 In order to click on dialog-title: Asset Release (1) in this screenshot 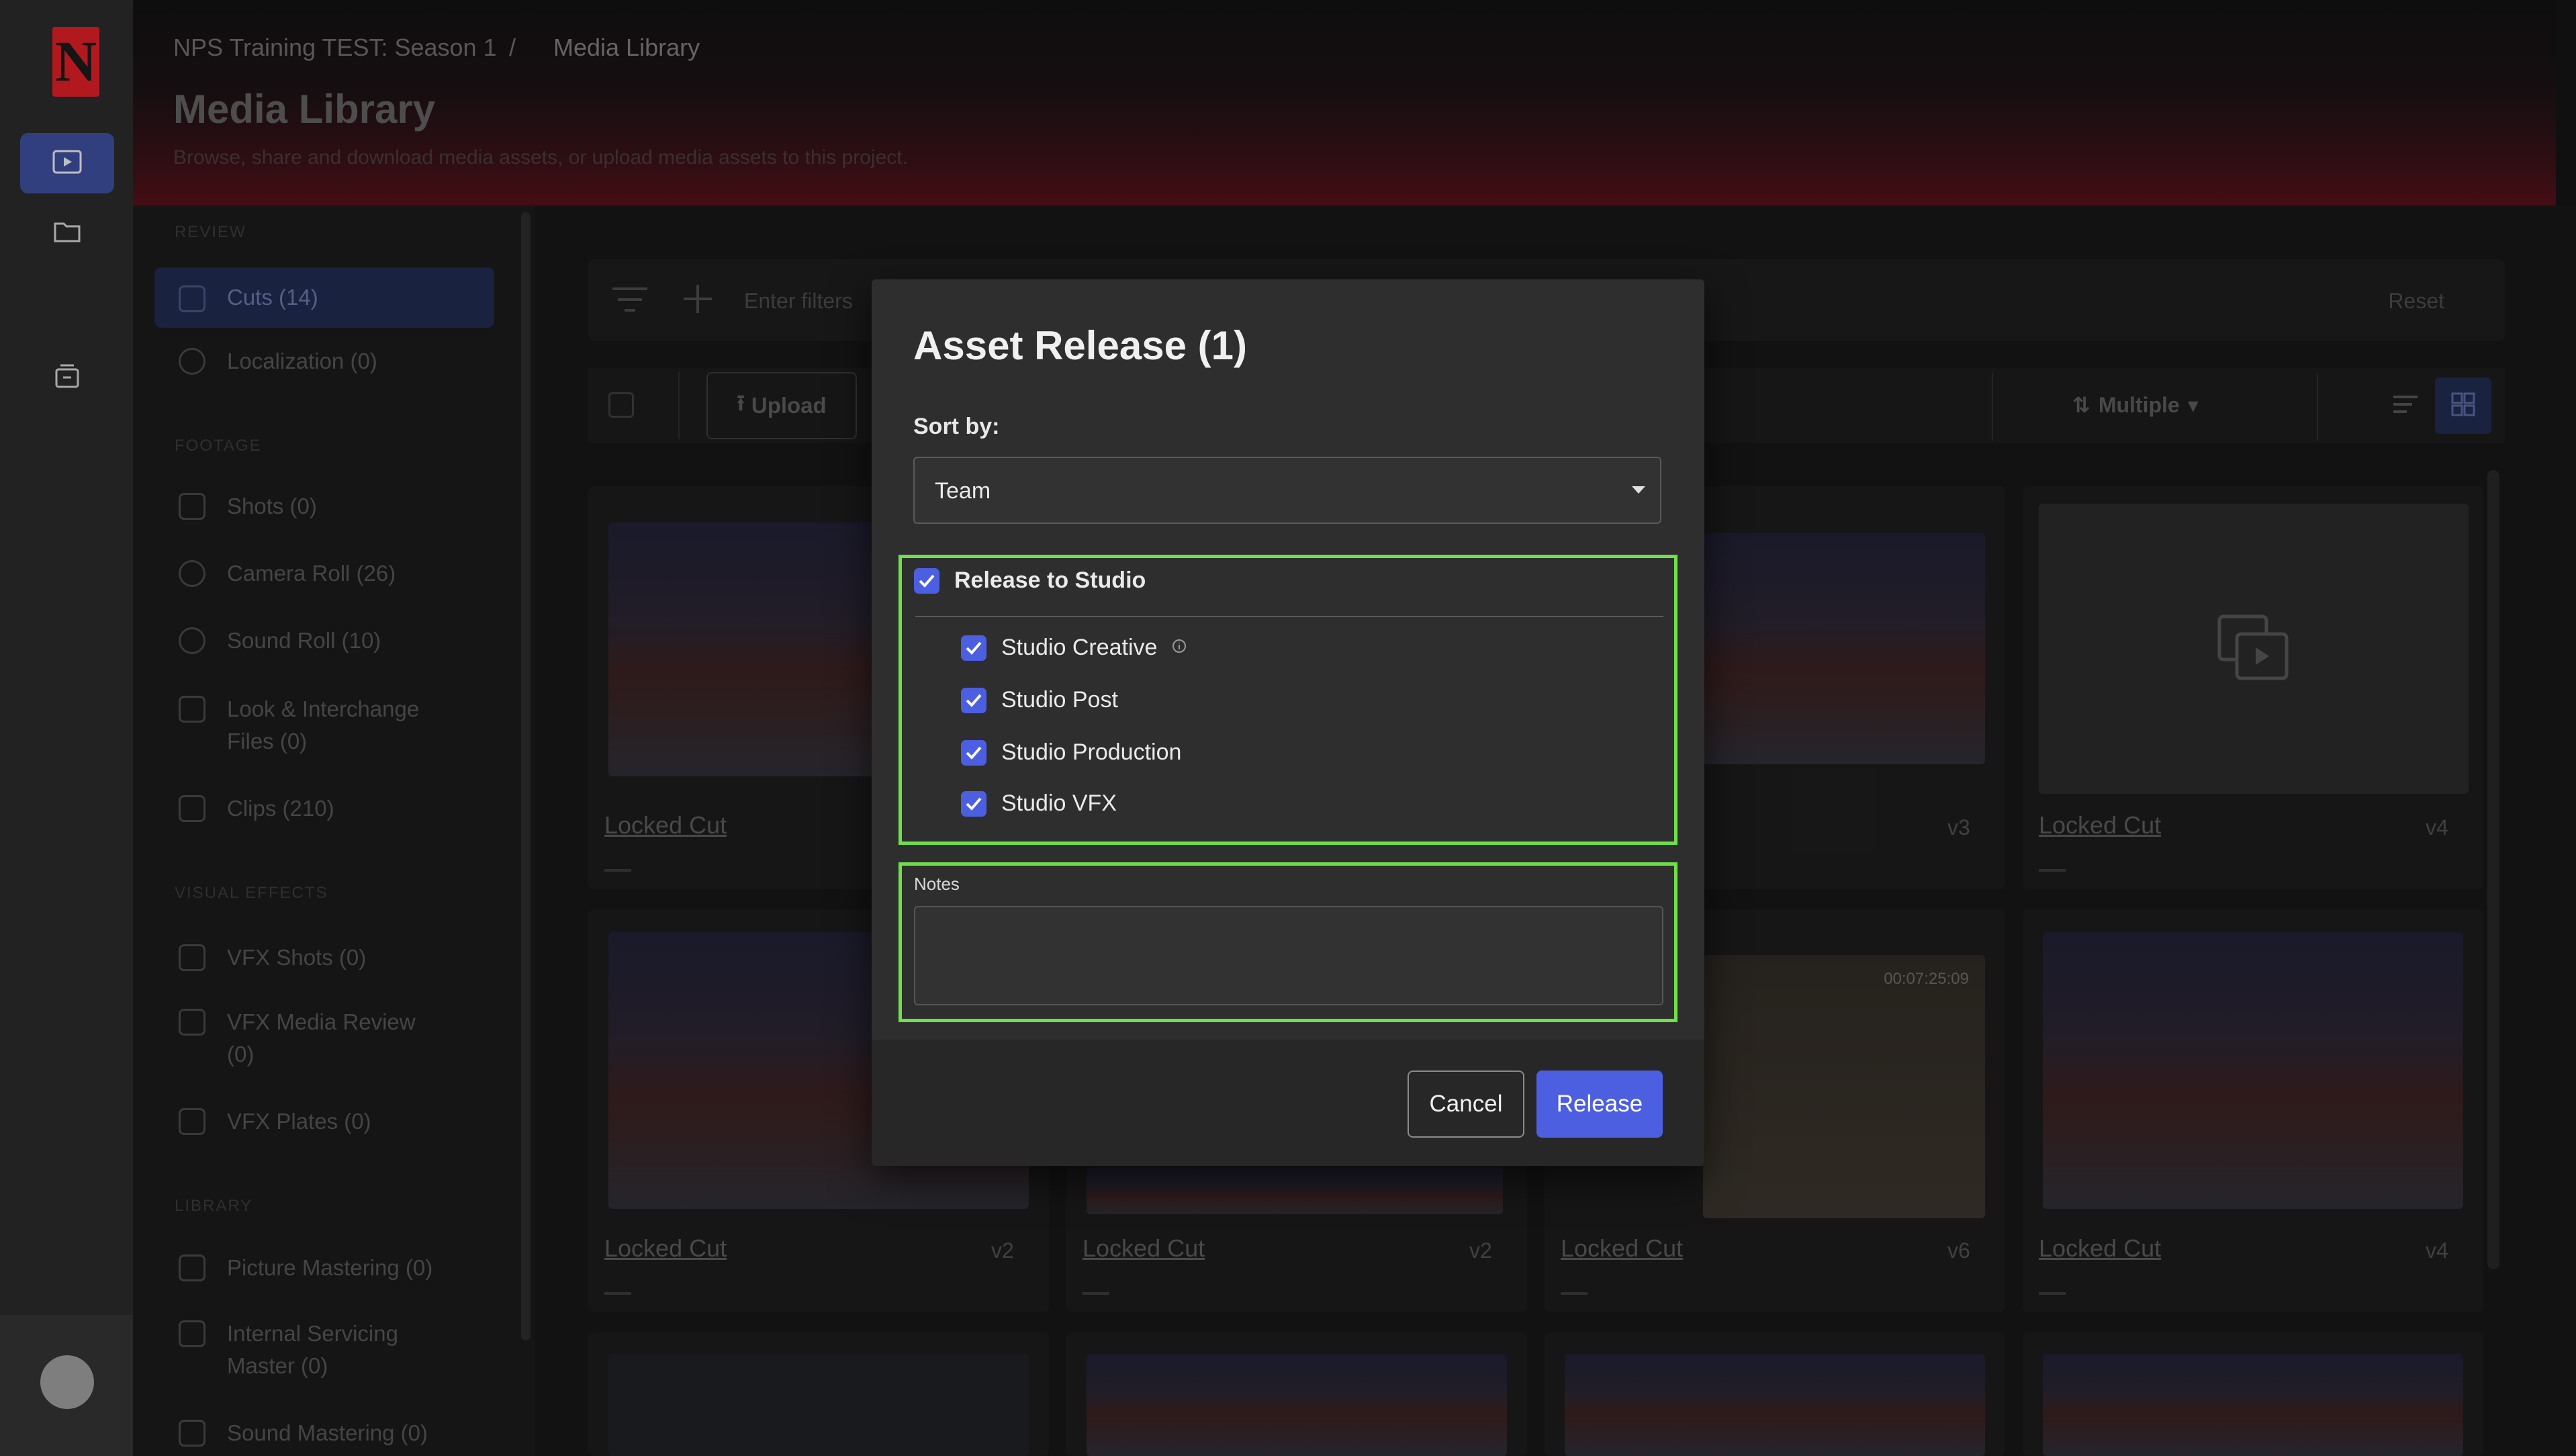, I will do `click(1080, 345)`.